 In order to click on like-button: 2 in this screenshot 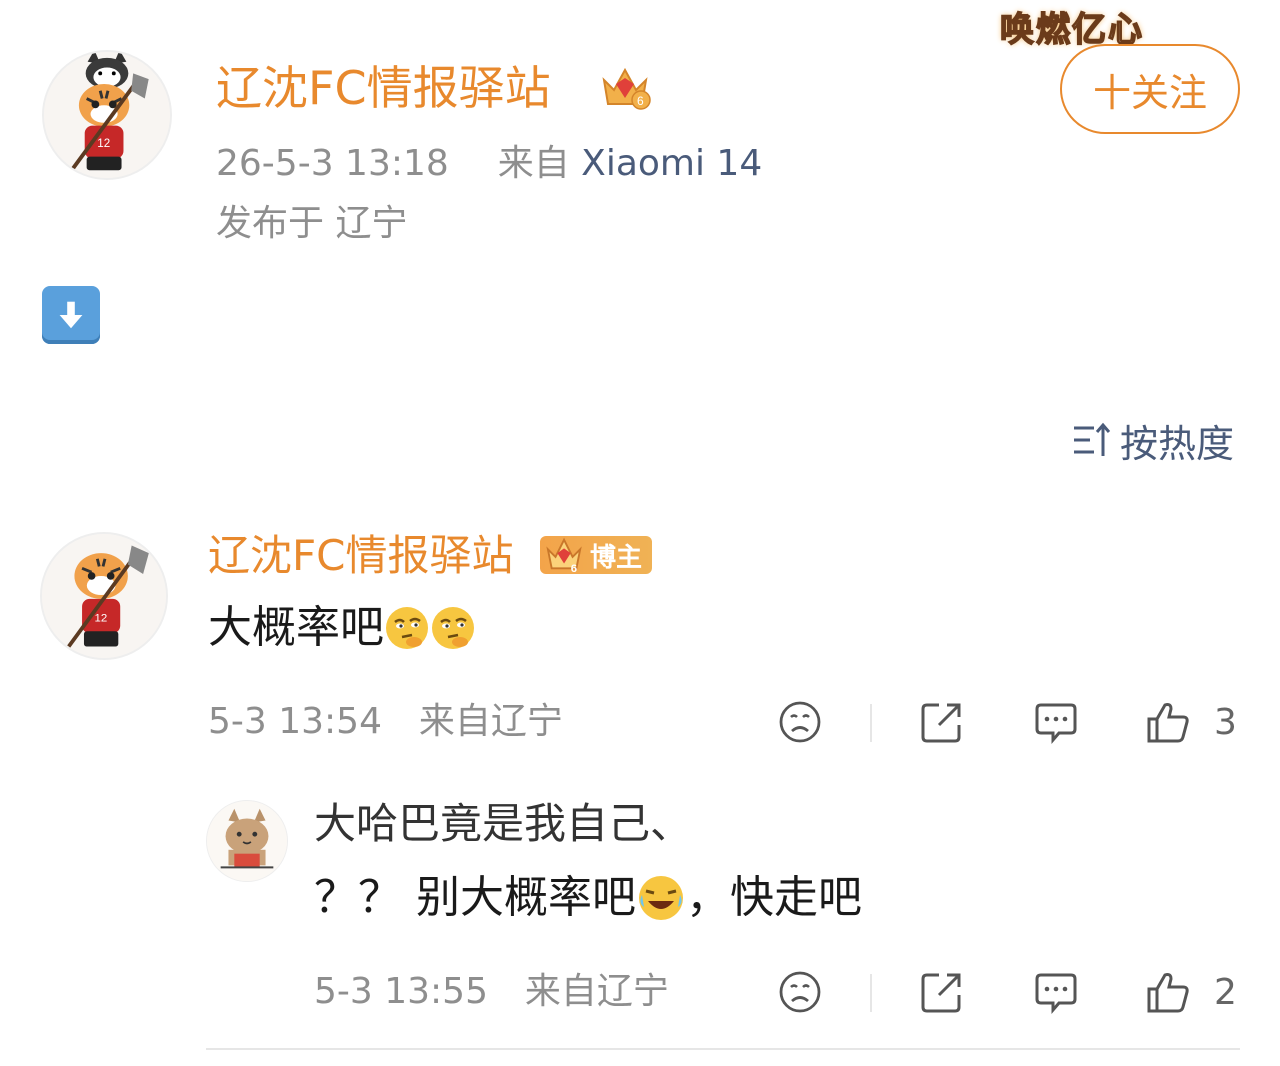, I will do `click(1190, 992)`.